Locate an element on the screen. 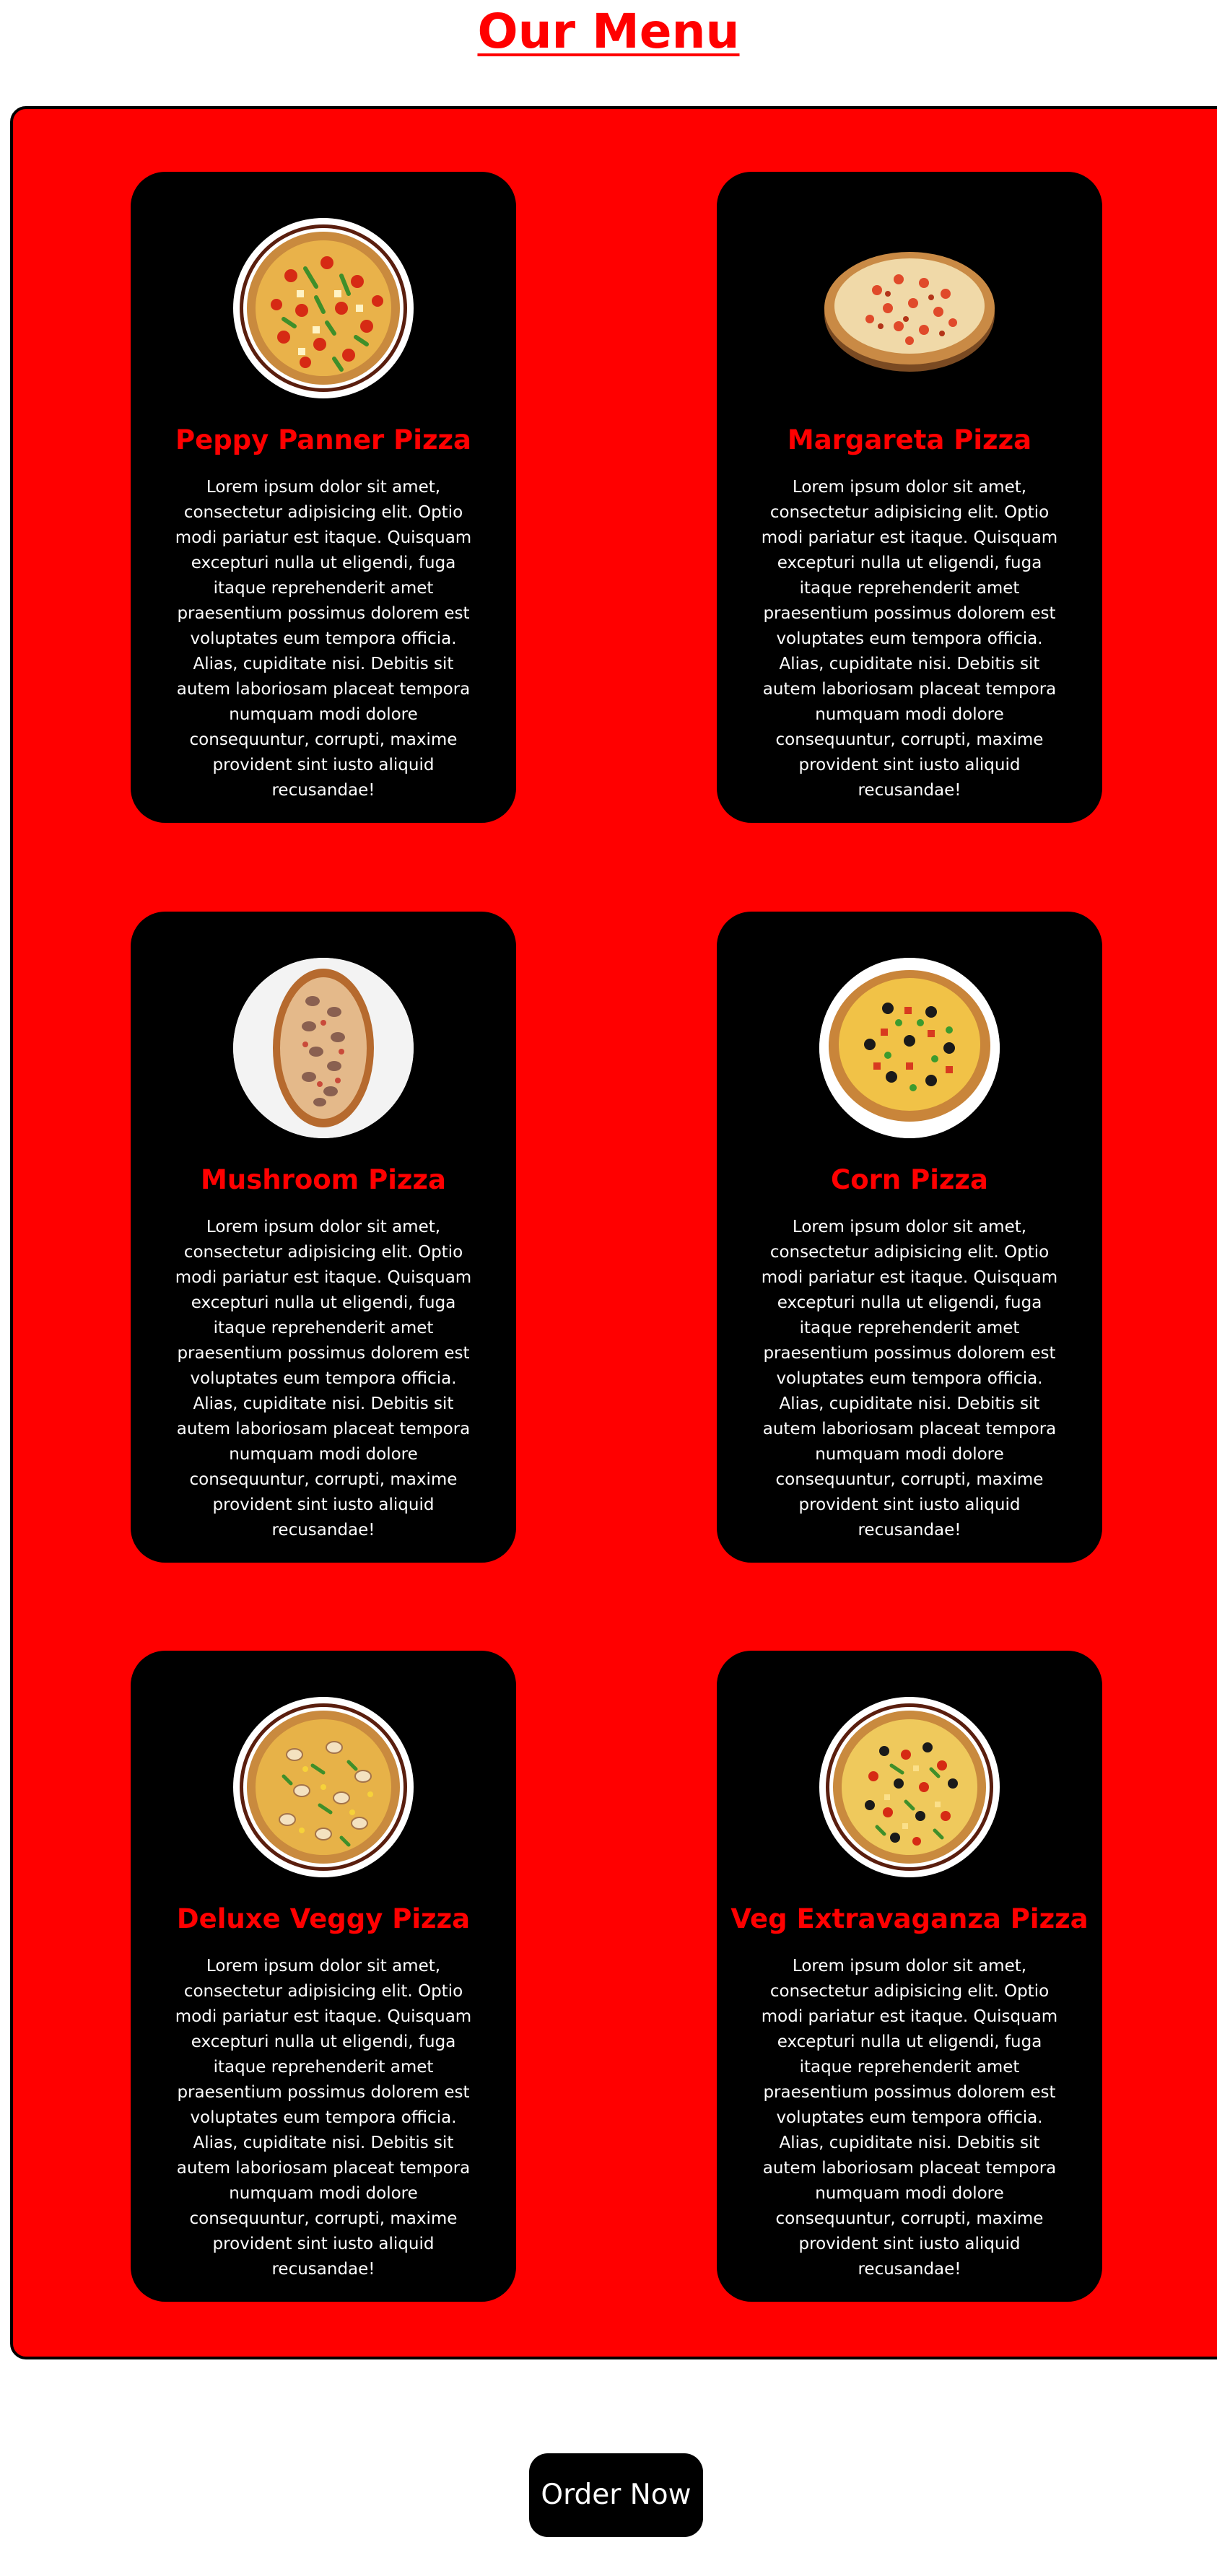  card-title: Deluxe Veggy Pizza is located at coordinates (323, 1918).